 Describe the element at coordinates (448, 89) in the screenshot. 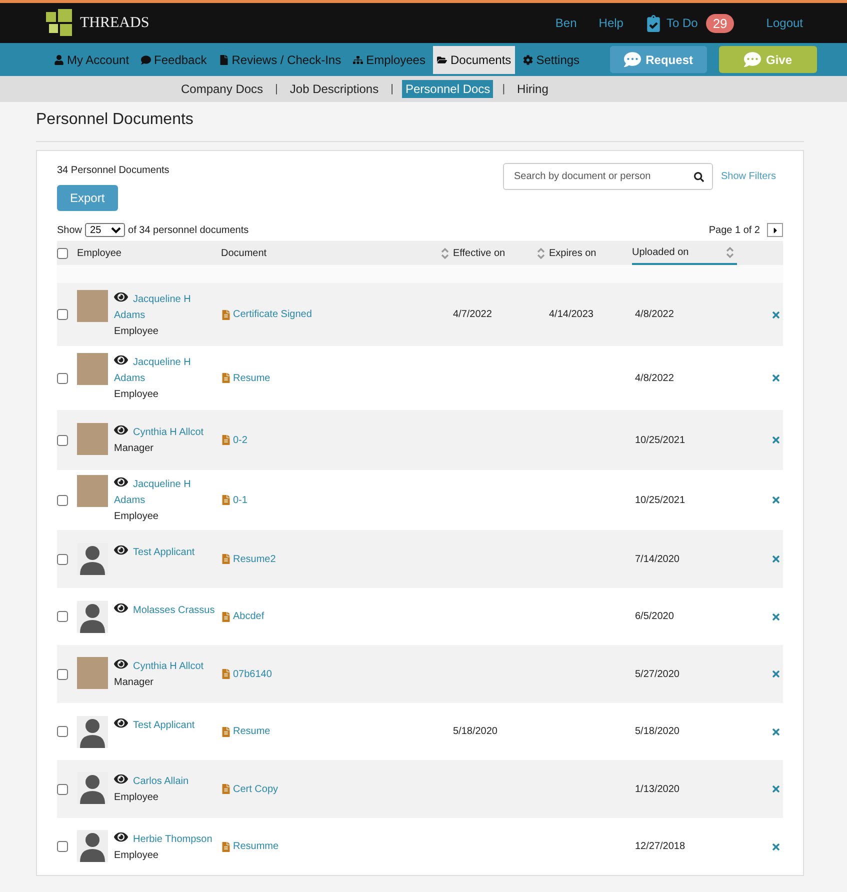

I see `subnav-tab: Personnel Docs` at that location.